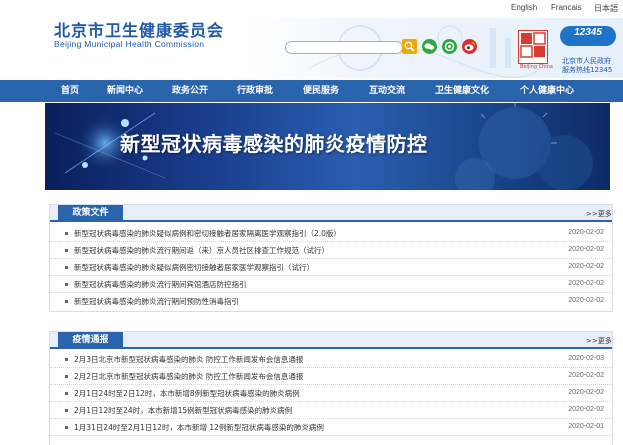 The height and width of the screenshot is (445, 623). I want to click on list-item-title: 1月31日24时至2月1日12时，本市新增 12例新型冠状病毒感染的肺炎病例, so click(199, 427).